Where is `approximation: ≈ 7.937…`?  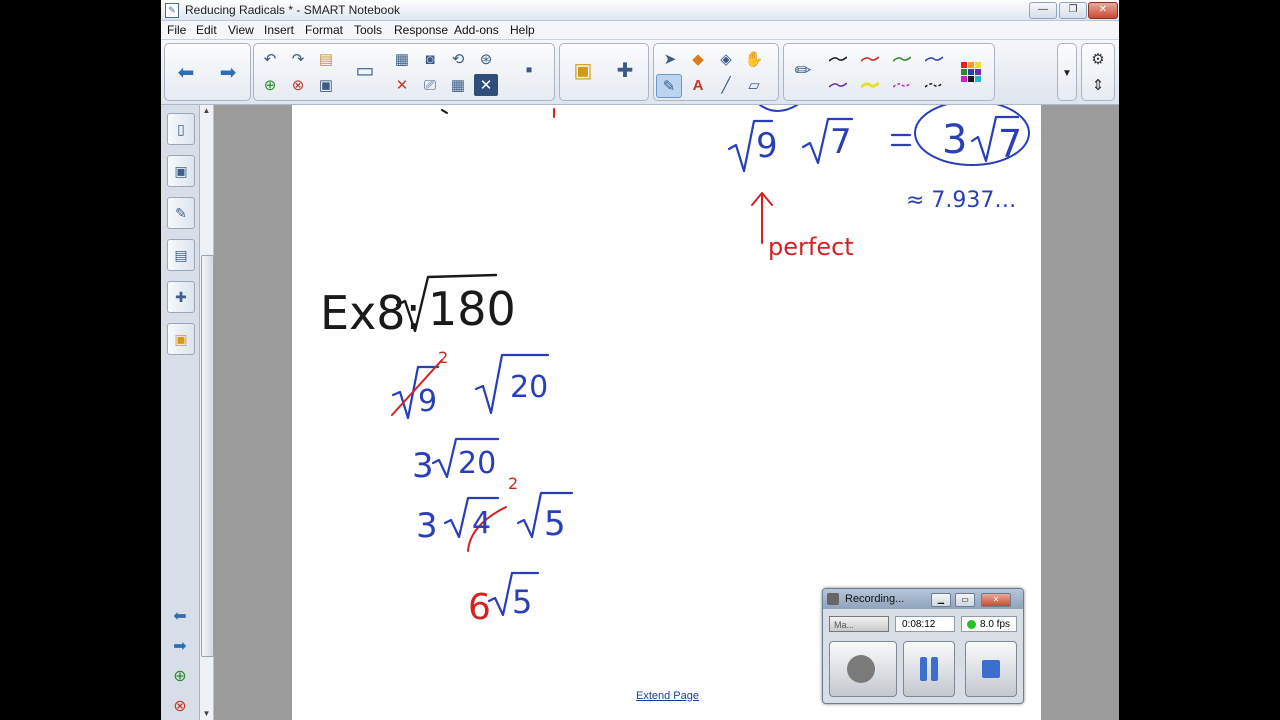
approximation: ≈ 7.937… is located at coordinates (961, 200).